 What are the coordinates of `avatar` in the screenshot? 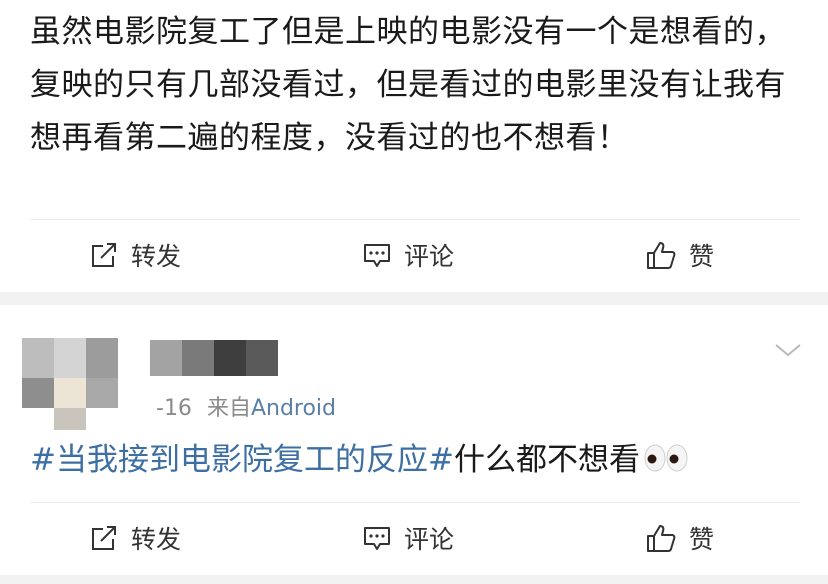 It's located at (70, 384).